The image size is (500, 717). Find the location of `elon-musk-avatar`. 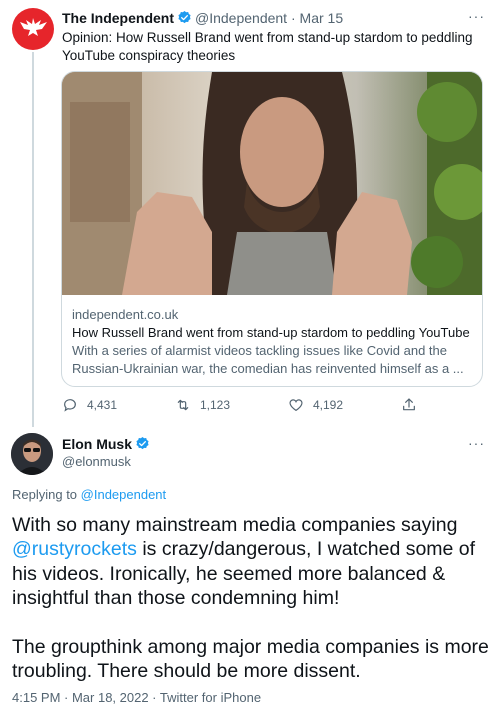

elon-musk-avatar is located at coordinates (32, 454).